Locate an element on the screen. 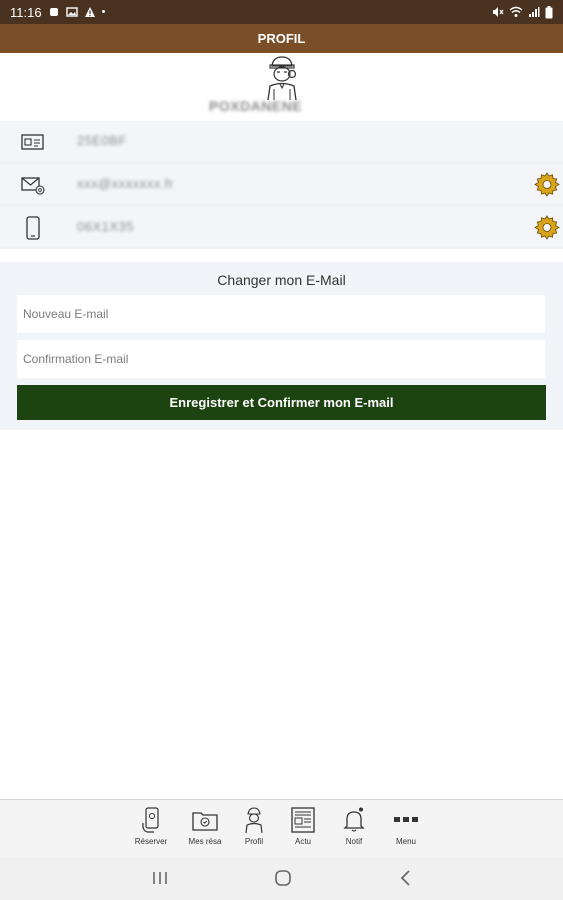  info-row-phone: 06X1X35 is located at coordinates (281, 227).